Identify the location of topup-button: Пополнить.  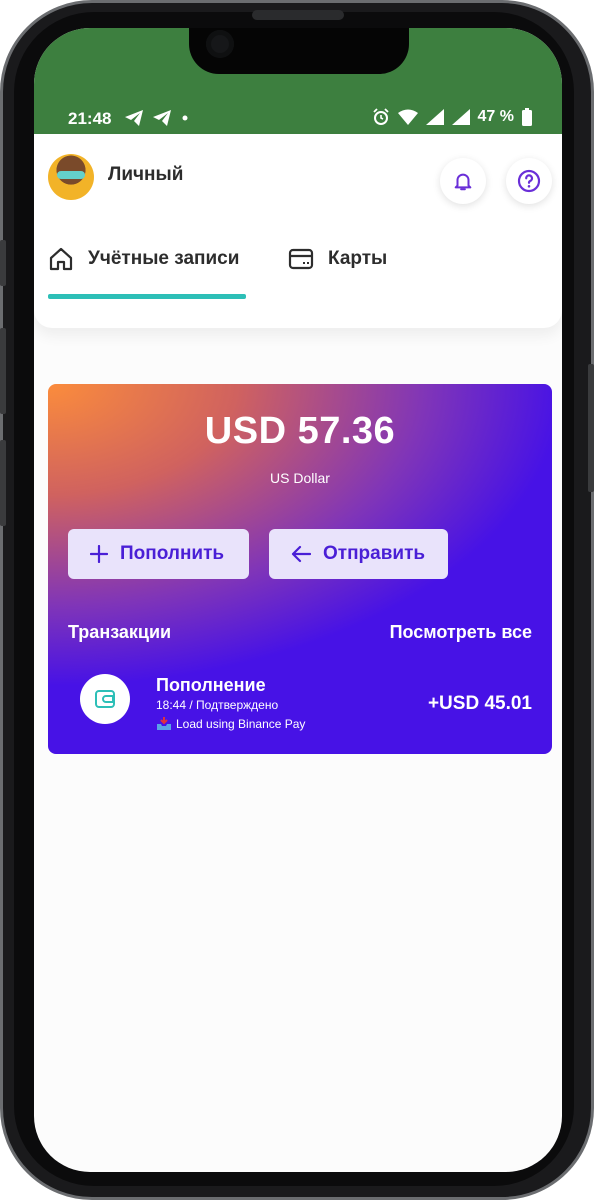
(158, 554).